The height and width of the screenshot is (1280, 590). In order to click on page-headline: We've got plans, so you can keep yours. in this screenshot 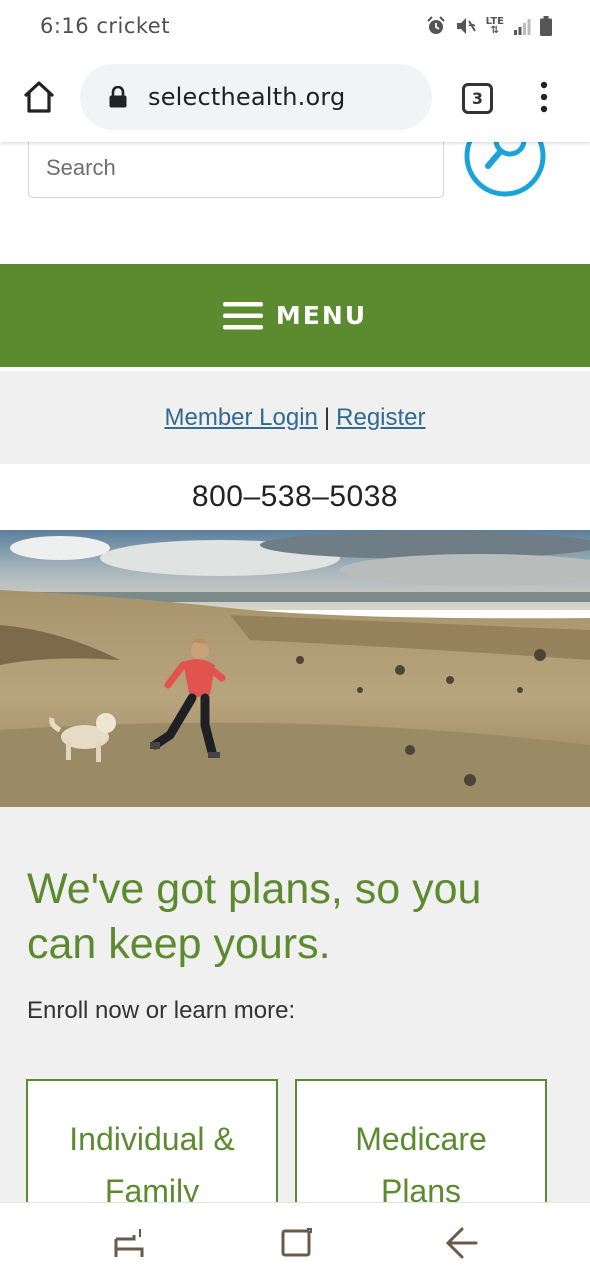, I will do `click(254, 916)`.